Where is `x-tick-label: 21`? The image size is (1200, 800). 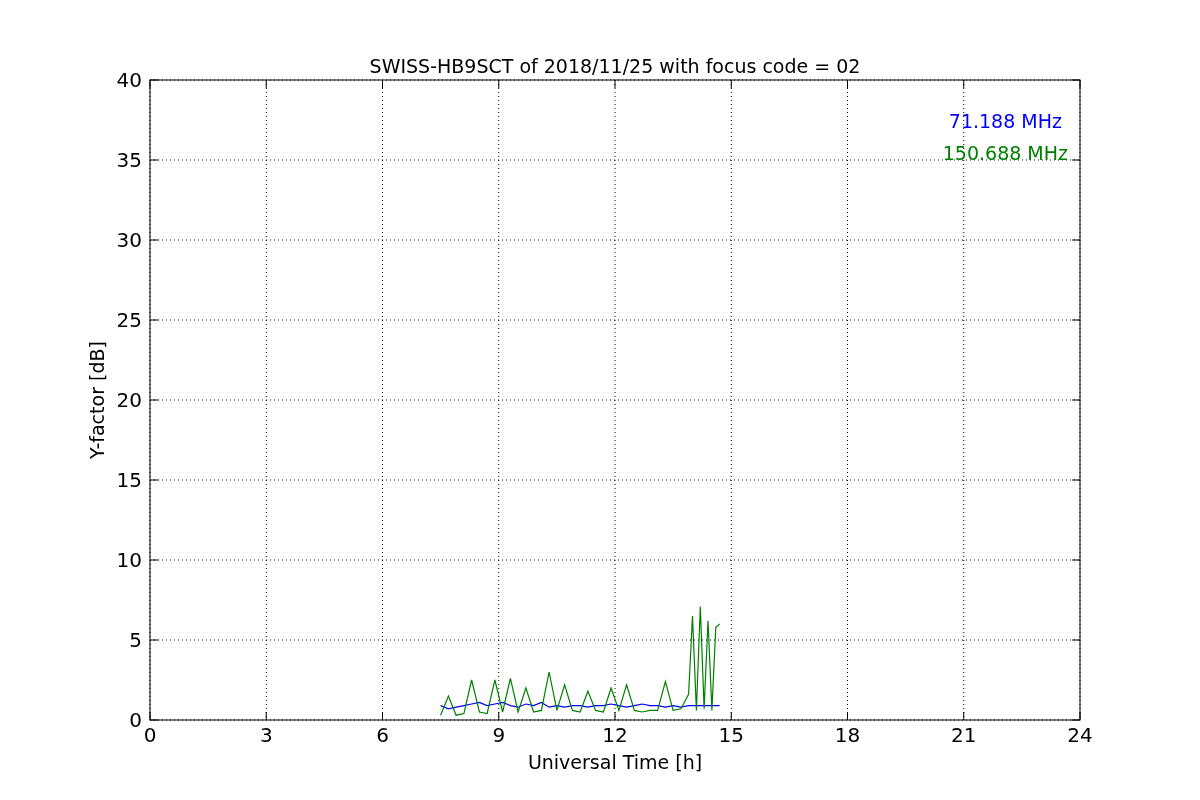 x-tick-label: 21 is located at coordinates (964, 735).